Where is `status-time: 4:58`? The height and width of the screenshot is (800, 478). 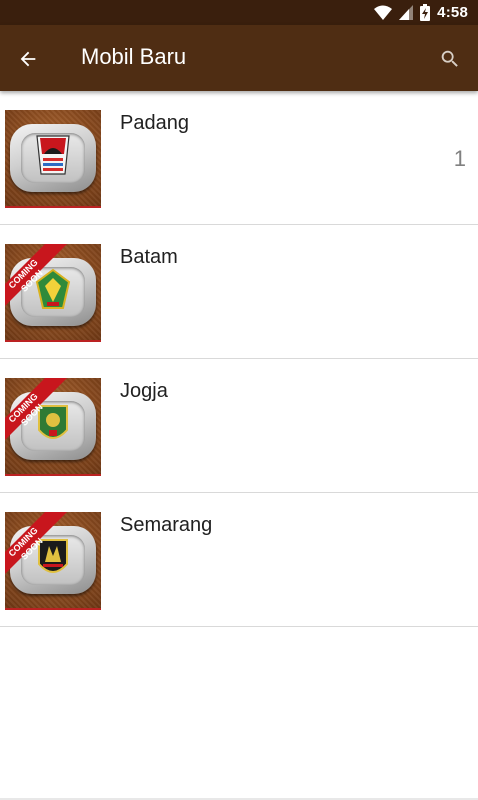 status-time: 4:58 is located at coordinates (452, 12).